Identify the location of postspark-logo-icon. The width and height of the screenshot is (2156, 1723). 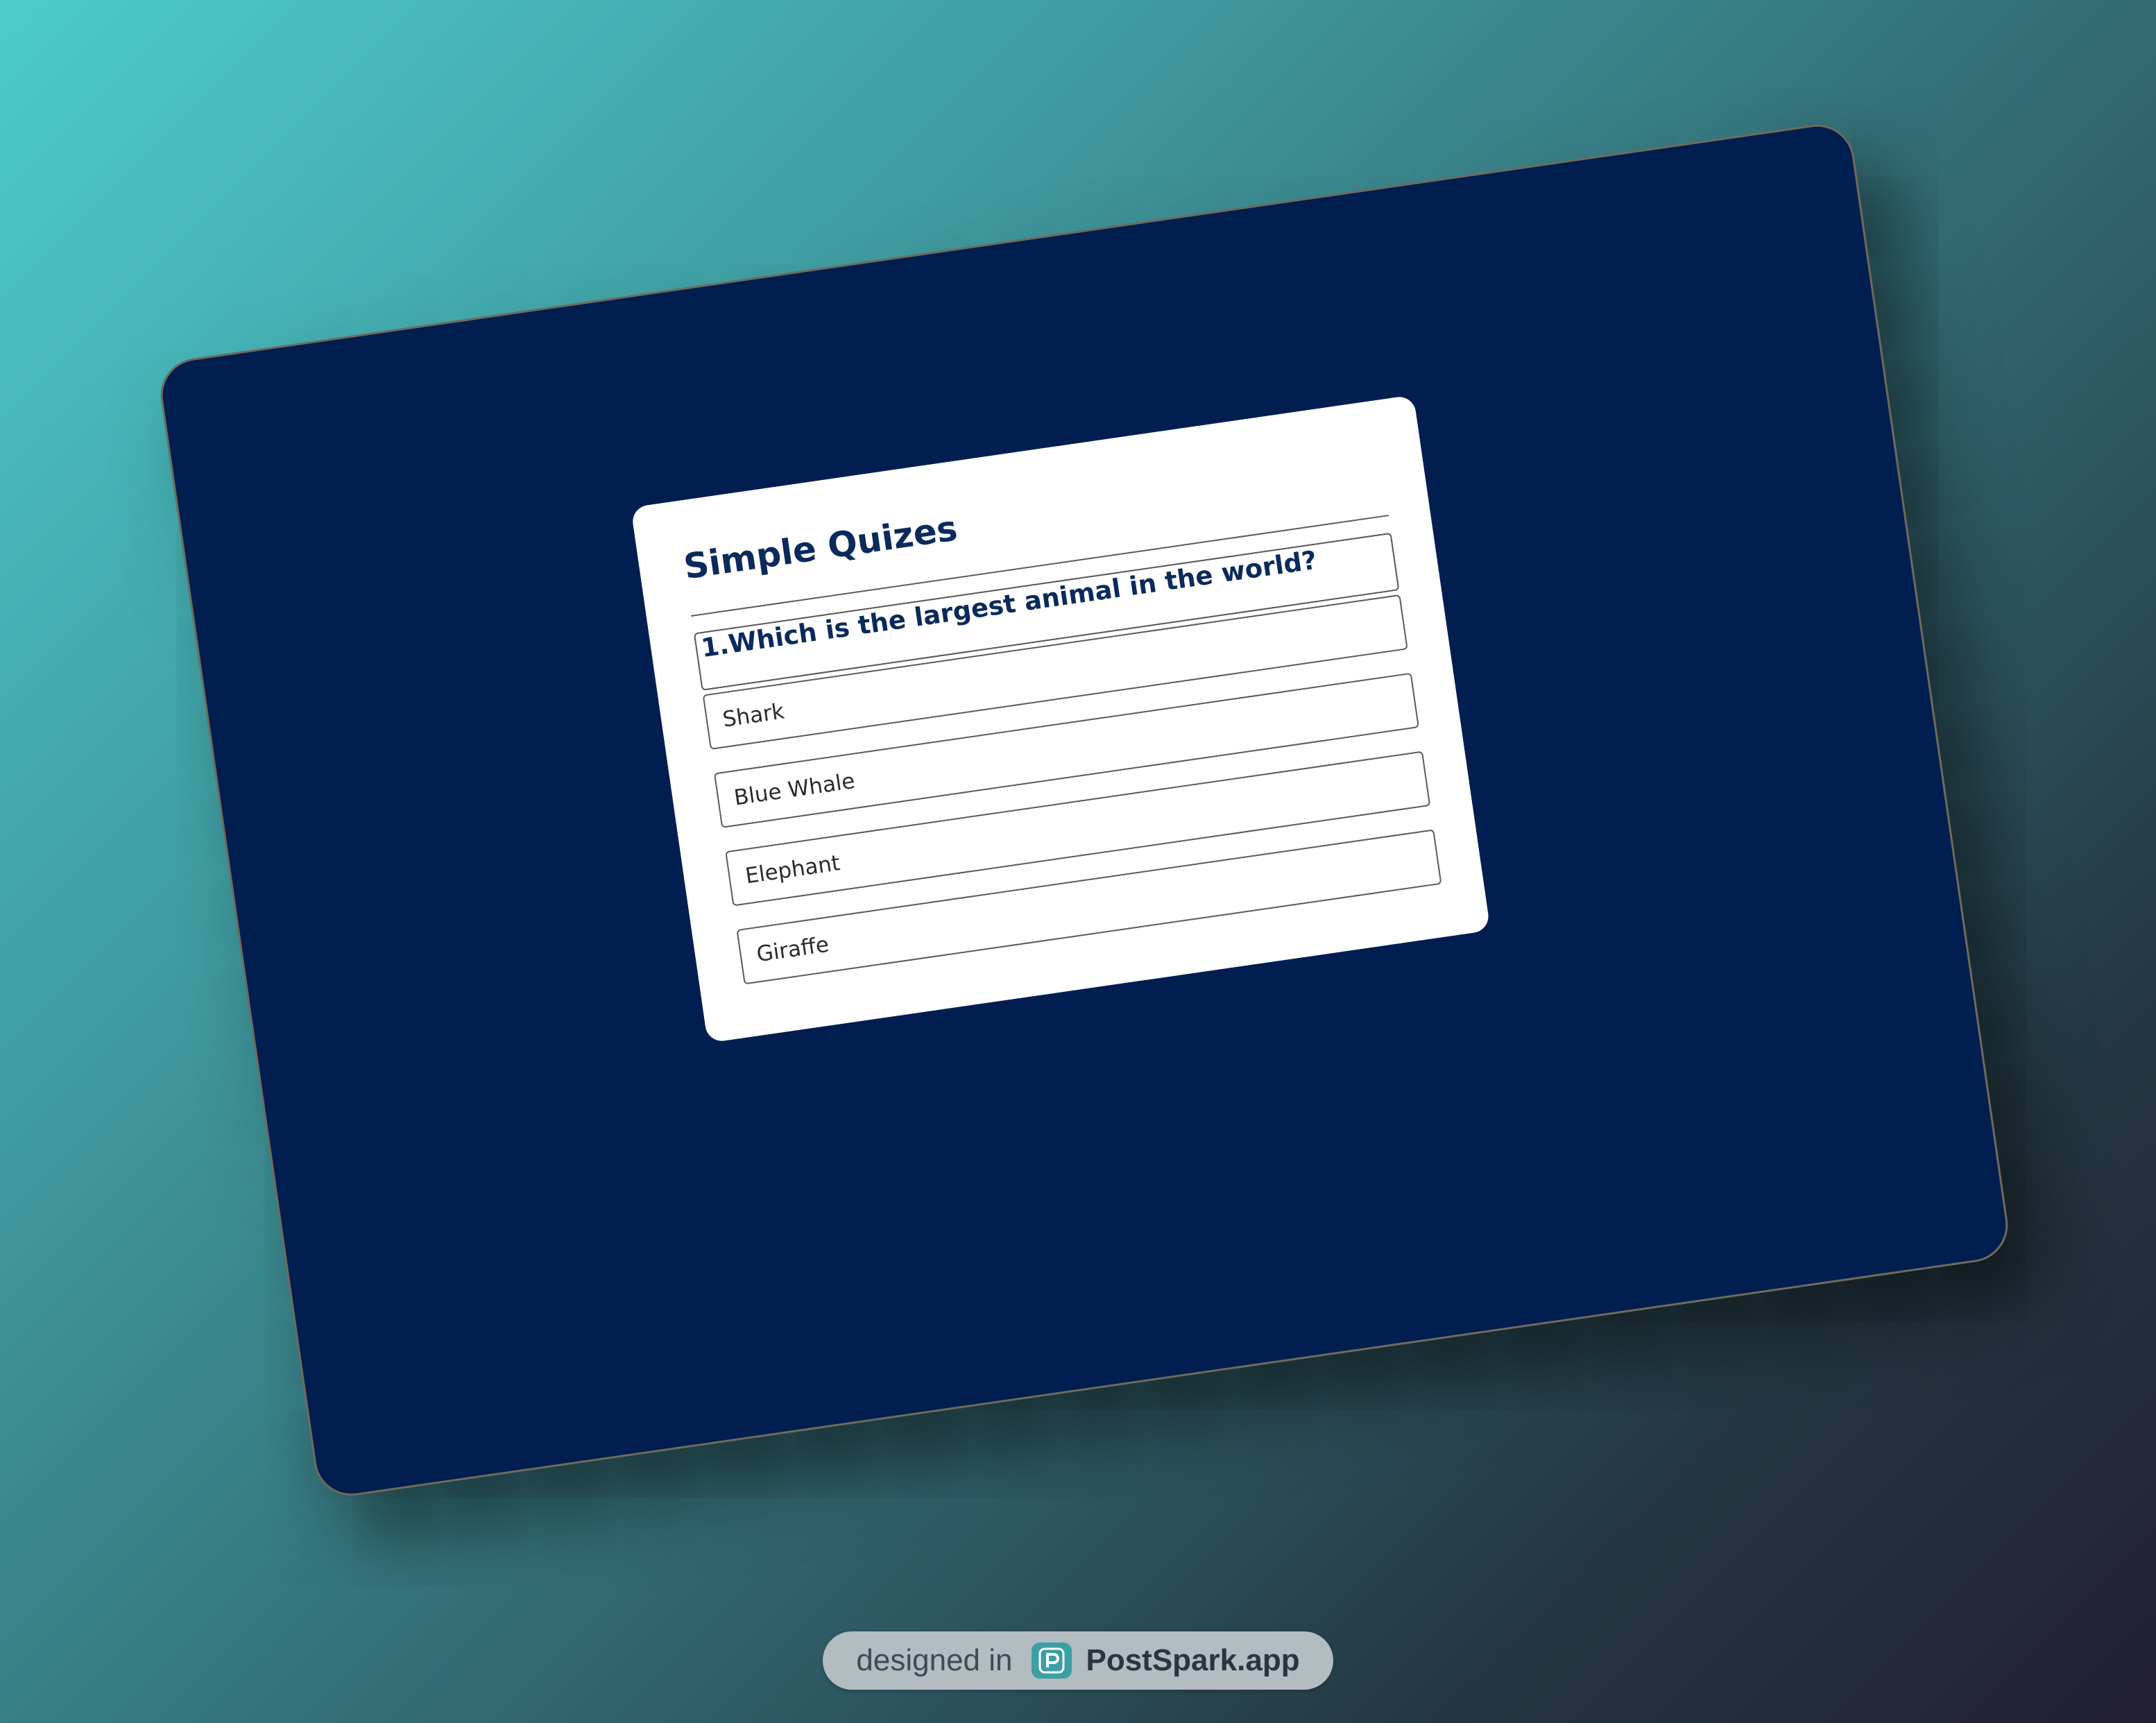
(1052, 1661).